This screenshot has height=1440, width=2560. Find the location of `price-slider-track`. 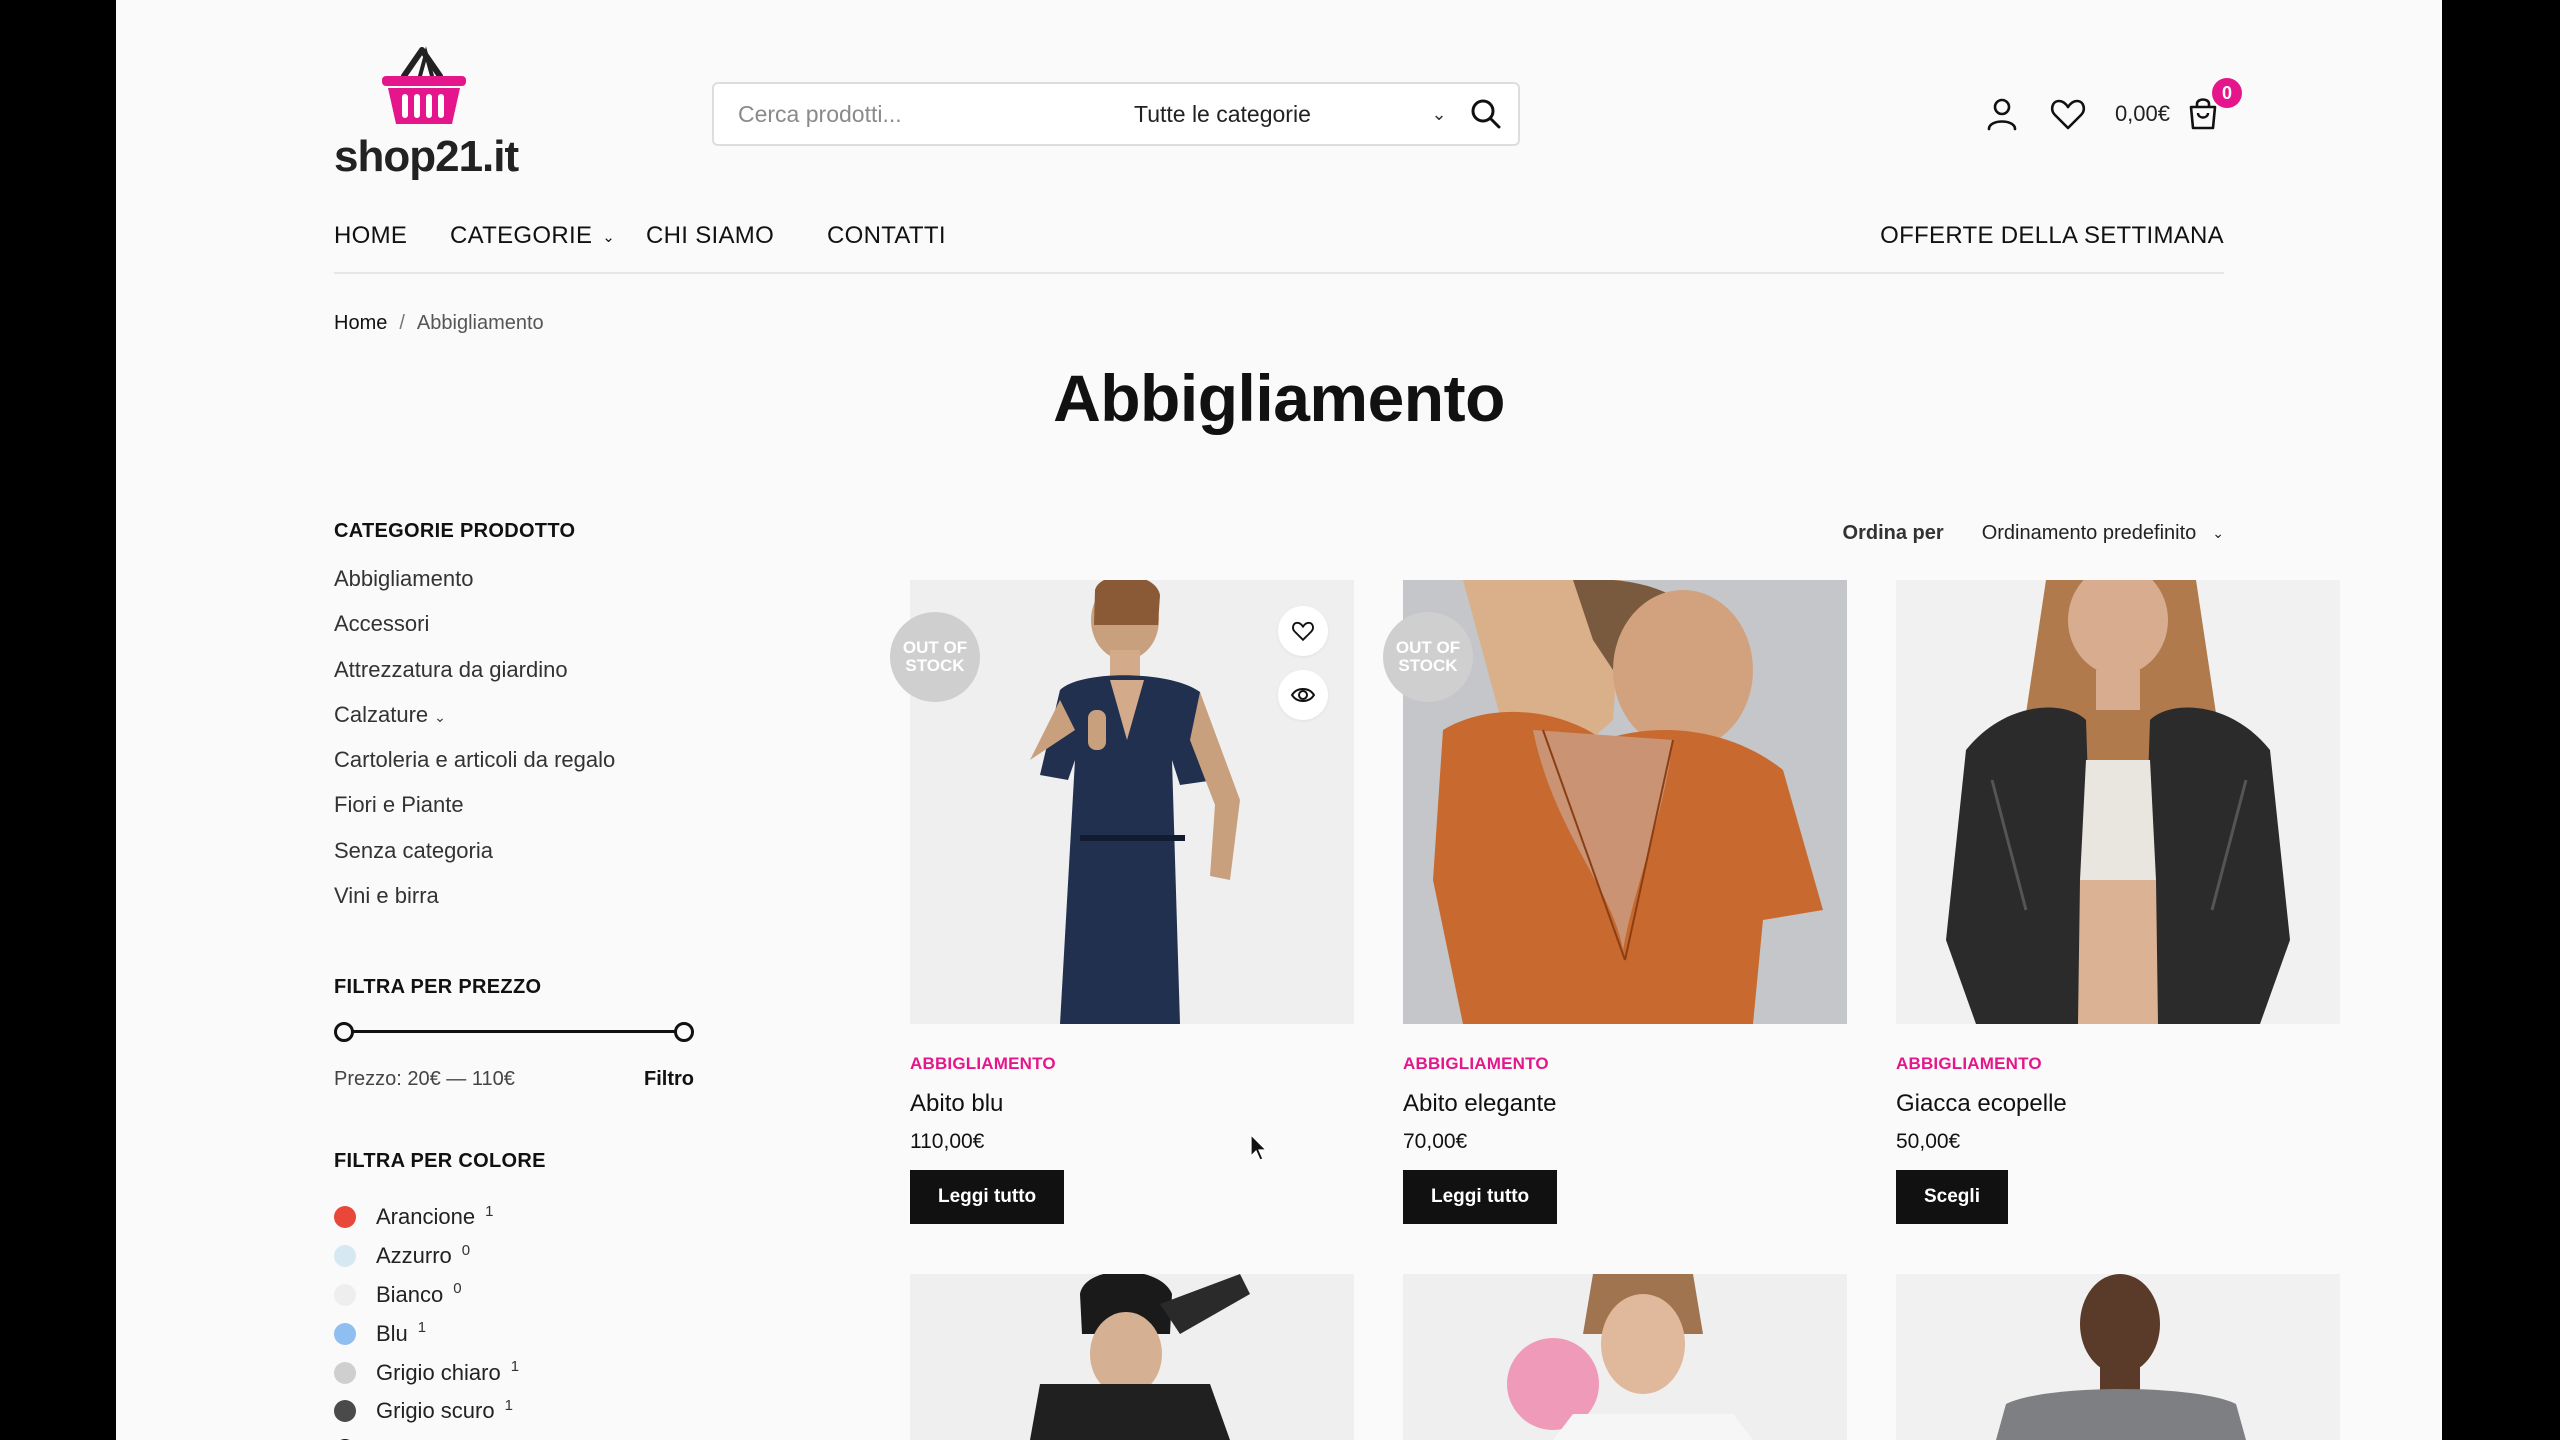

price-slider-track is located at coordinates (514, 1031).